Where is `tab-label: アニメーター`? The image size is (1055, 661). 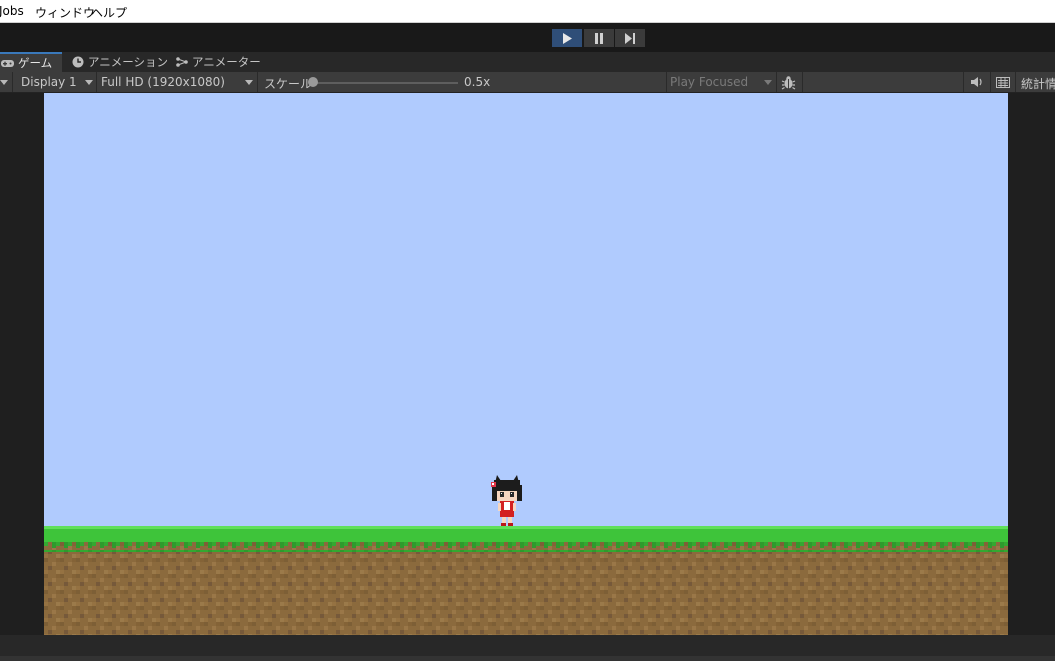
tab-label: アニメーター is located at coordinates (226, 62).